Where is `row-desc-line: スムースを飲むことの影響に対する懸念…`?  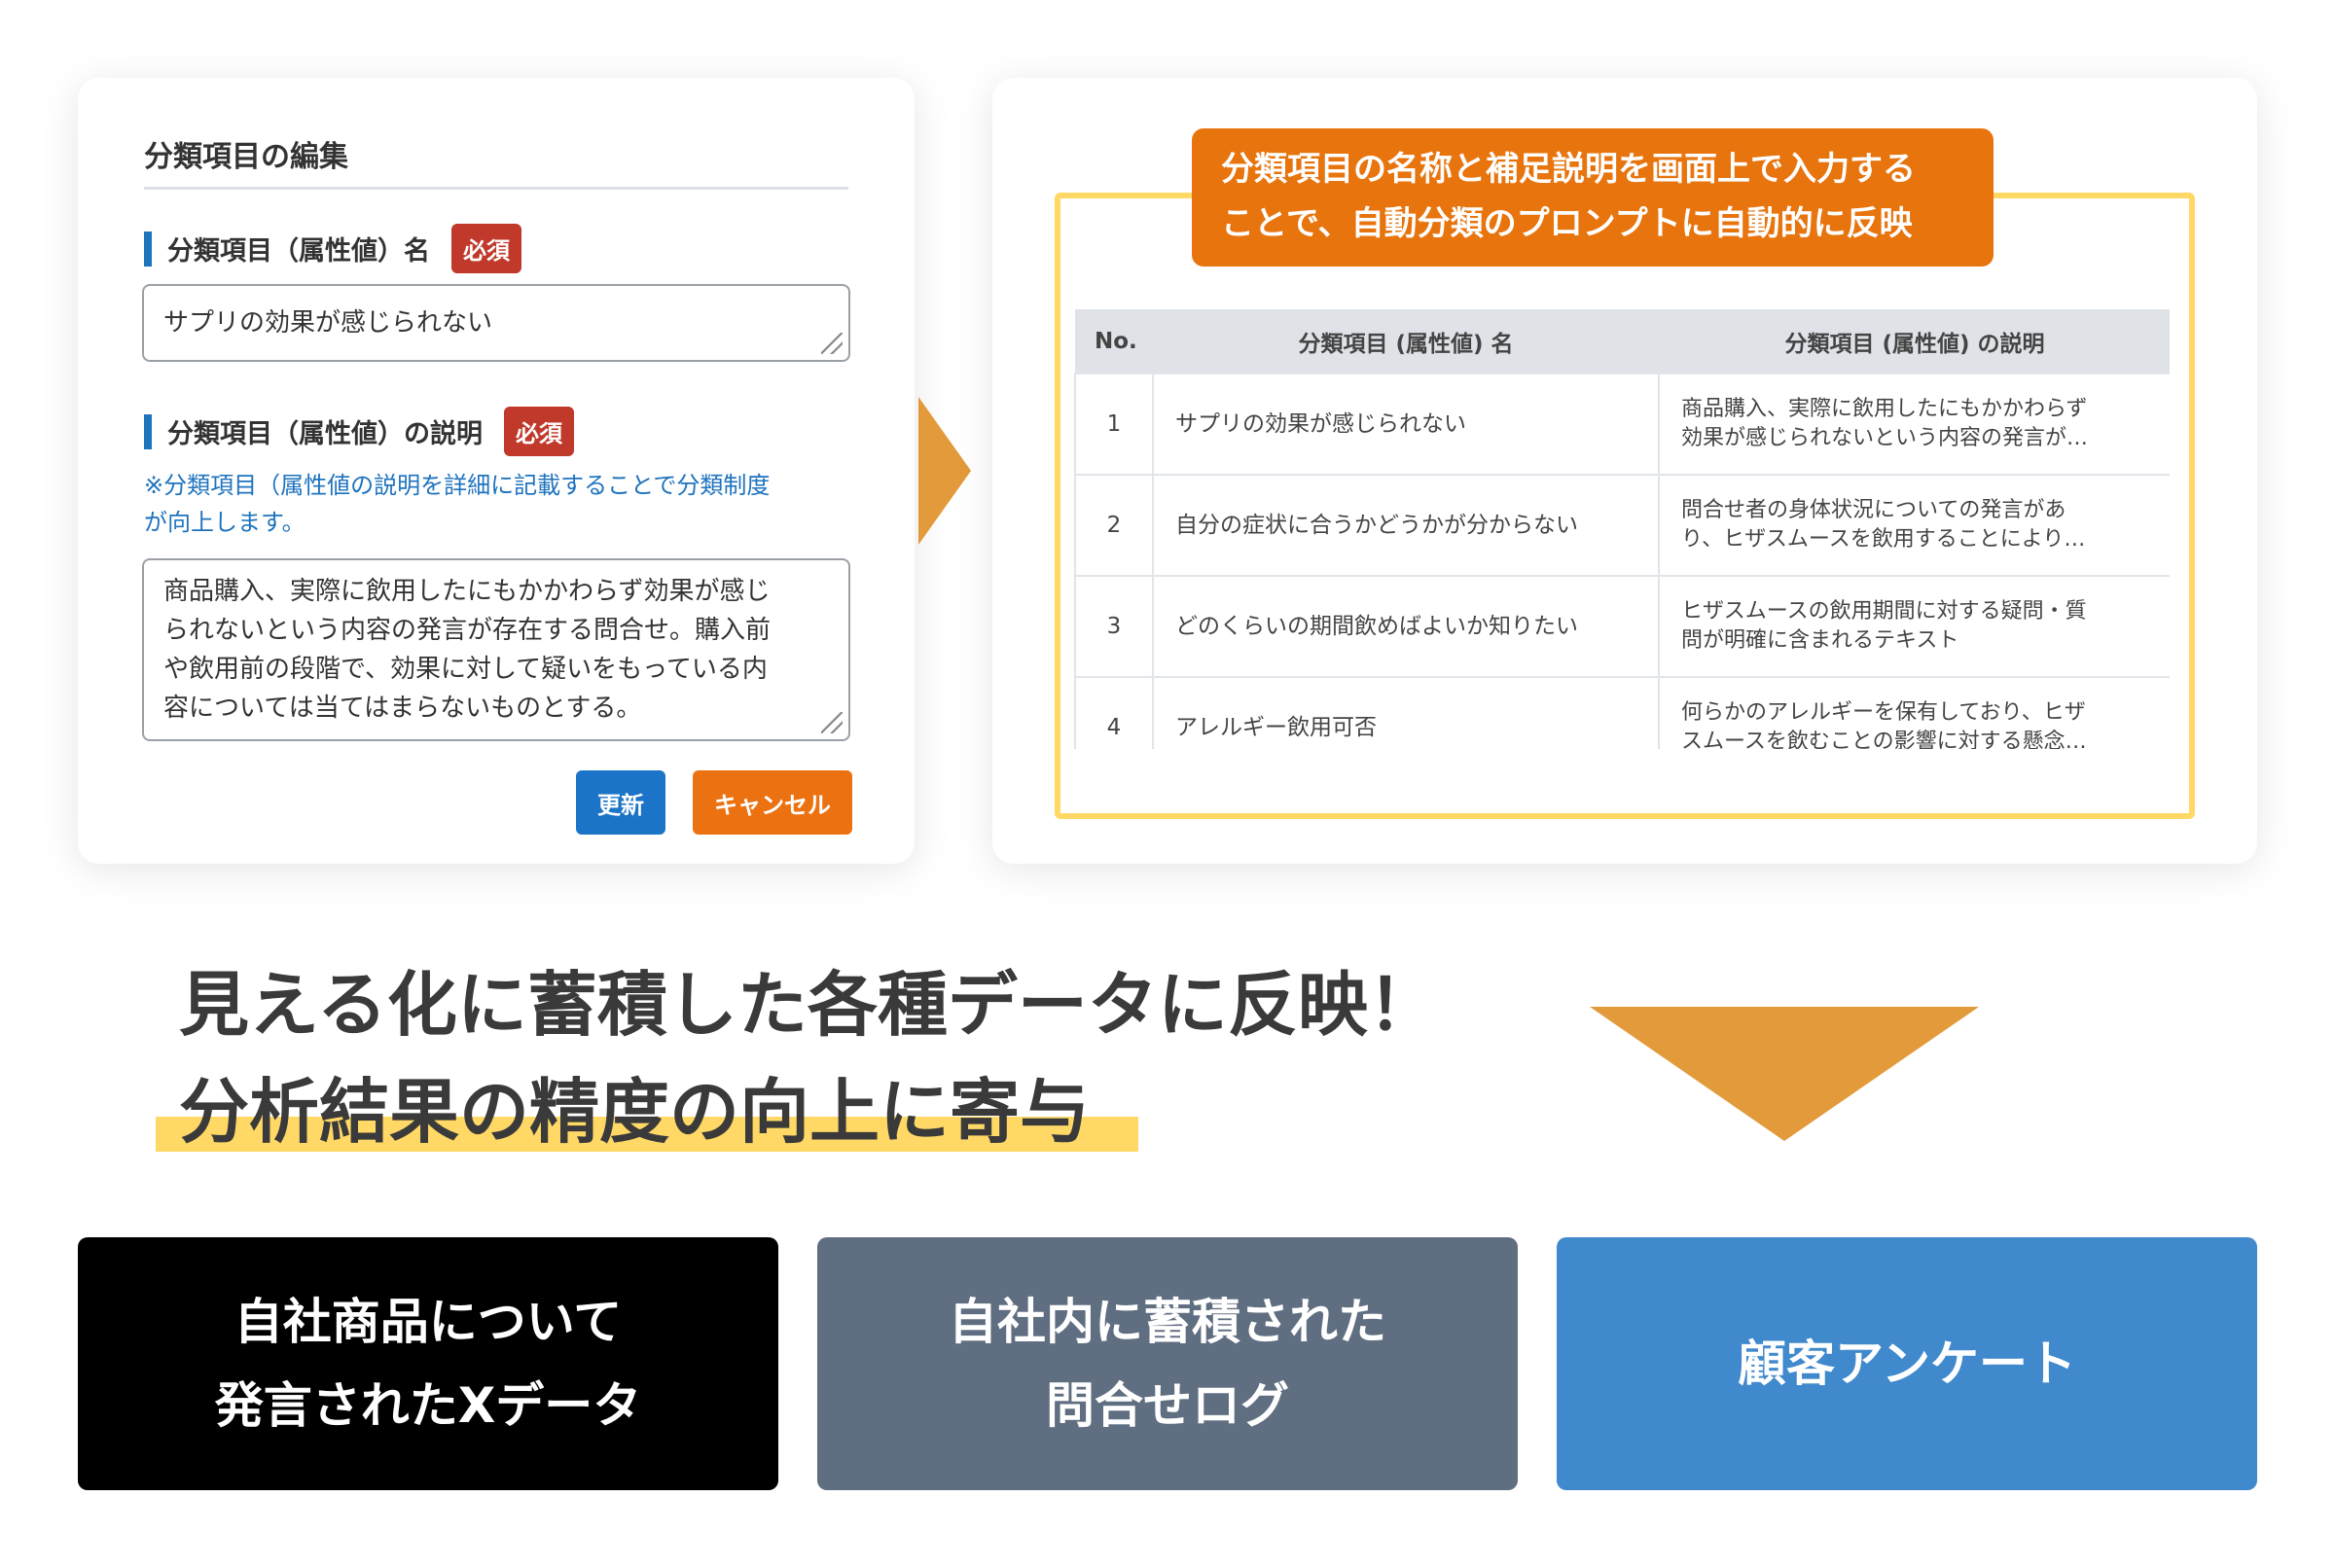
row-desc-line: スムースを飲むことの影響に対する懸念… is located at coordinates (1884, 739).